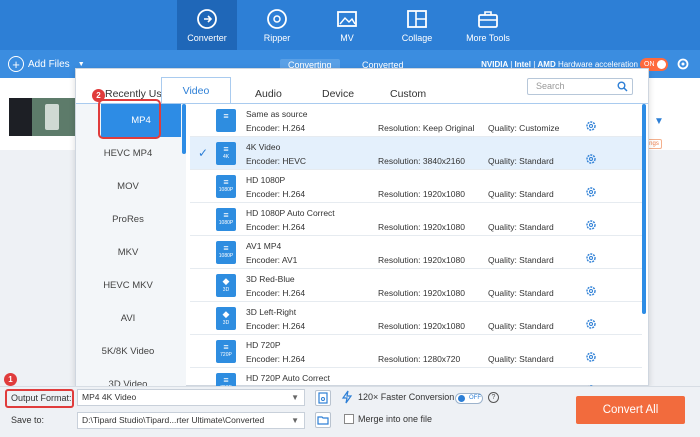 Image resolution: width=700 pixels, height=437 pixels. What do you see at coordinates (270, 279) in the screenshot?
I see `preset-title: 3D Red-Blue` at bounding box center [270, 279].